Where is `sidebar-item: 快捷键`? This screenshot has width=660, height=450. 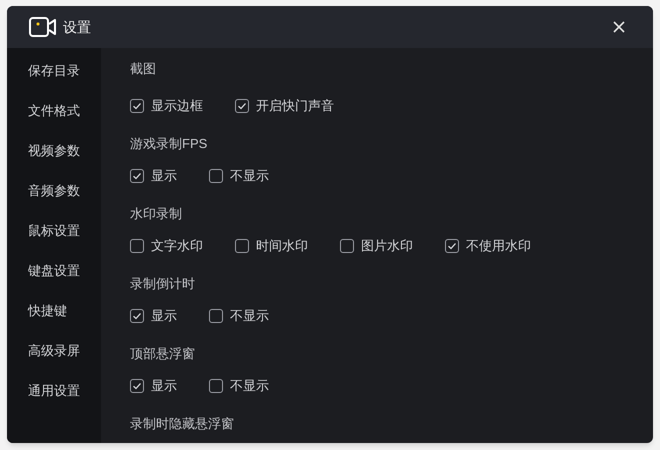 sidebar-item: 快捷键 is located at coordinates (64, 321).